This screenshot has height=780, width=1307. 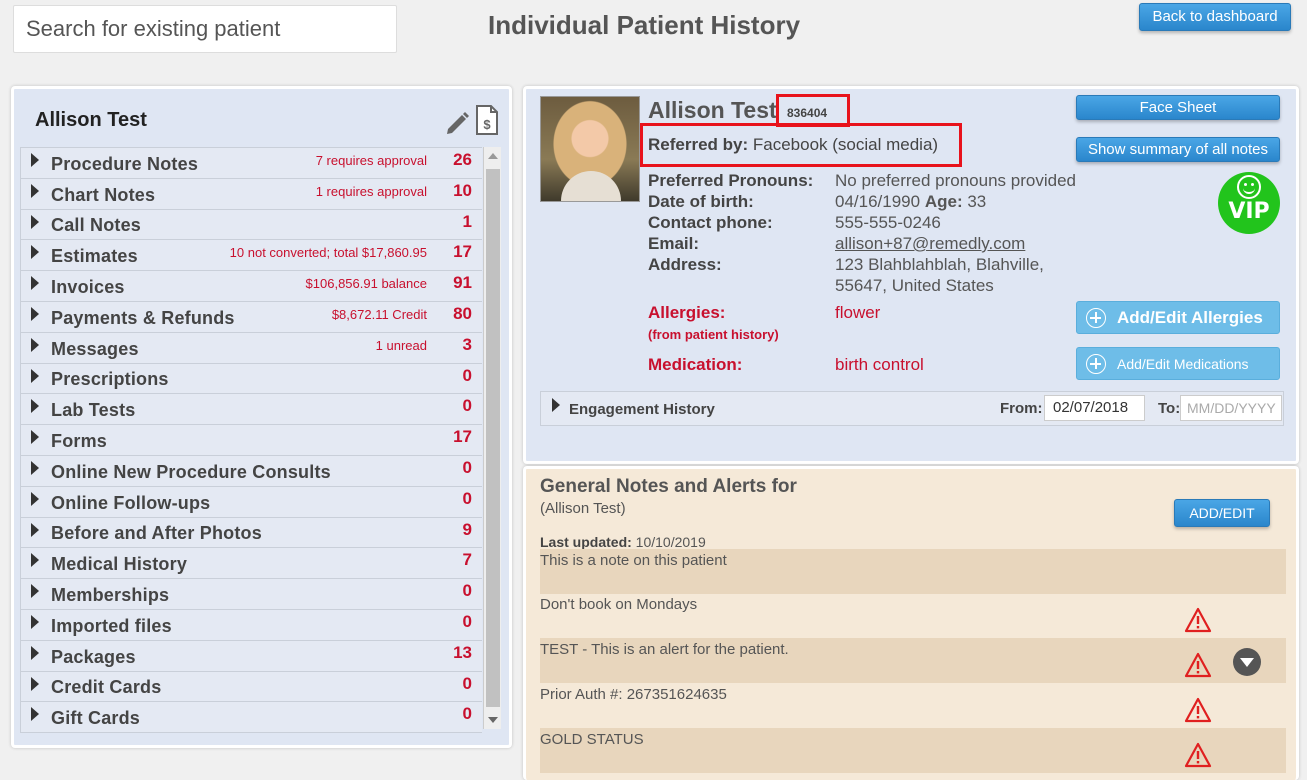 What do you see at coordinates (487, 120) in the screenshot?
I see `billing-icon: $` at bounding box center [487, 120].